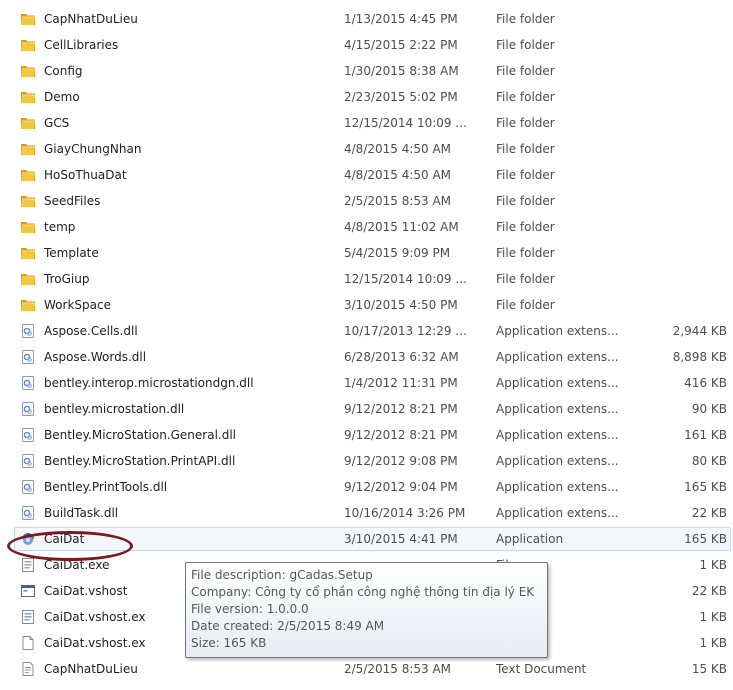 The image size is (733, 690). Describe the element at coordinates (93, 149) in the screenshot. I see `file-name: GiayChungNhan` at that location.